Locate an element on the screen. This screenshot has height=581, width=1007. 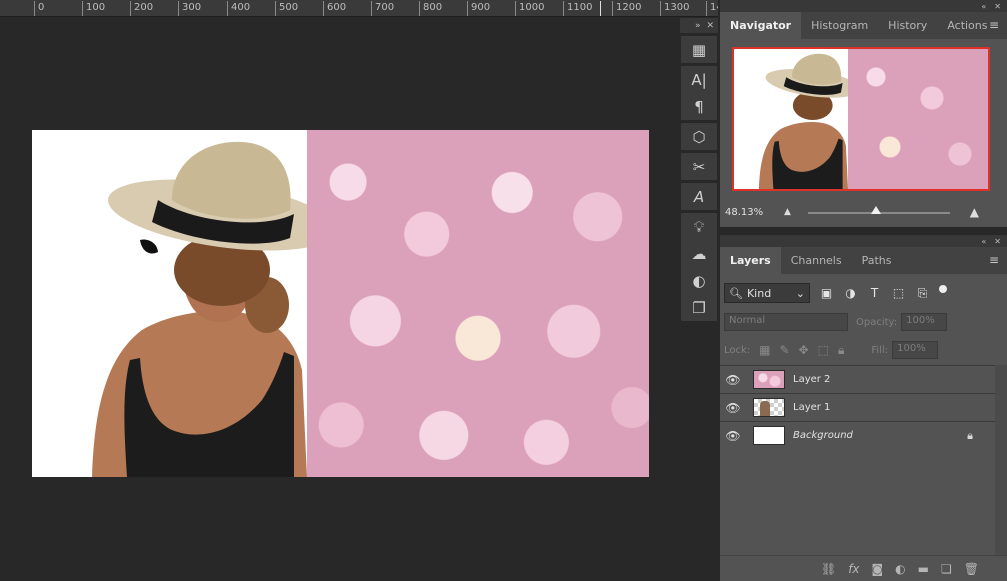
navigator-preview is located at coordinates (861, 119).